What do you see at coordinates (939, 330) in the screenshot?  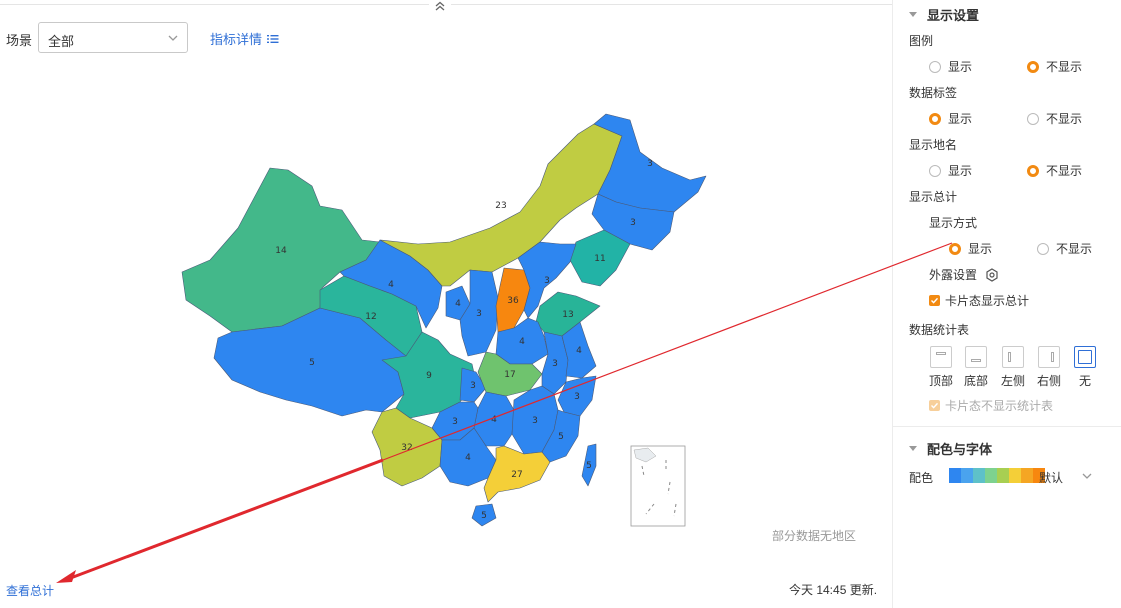 I see `stats-table-label: 数据统计表` at bounding box center [939, 330].